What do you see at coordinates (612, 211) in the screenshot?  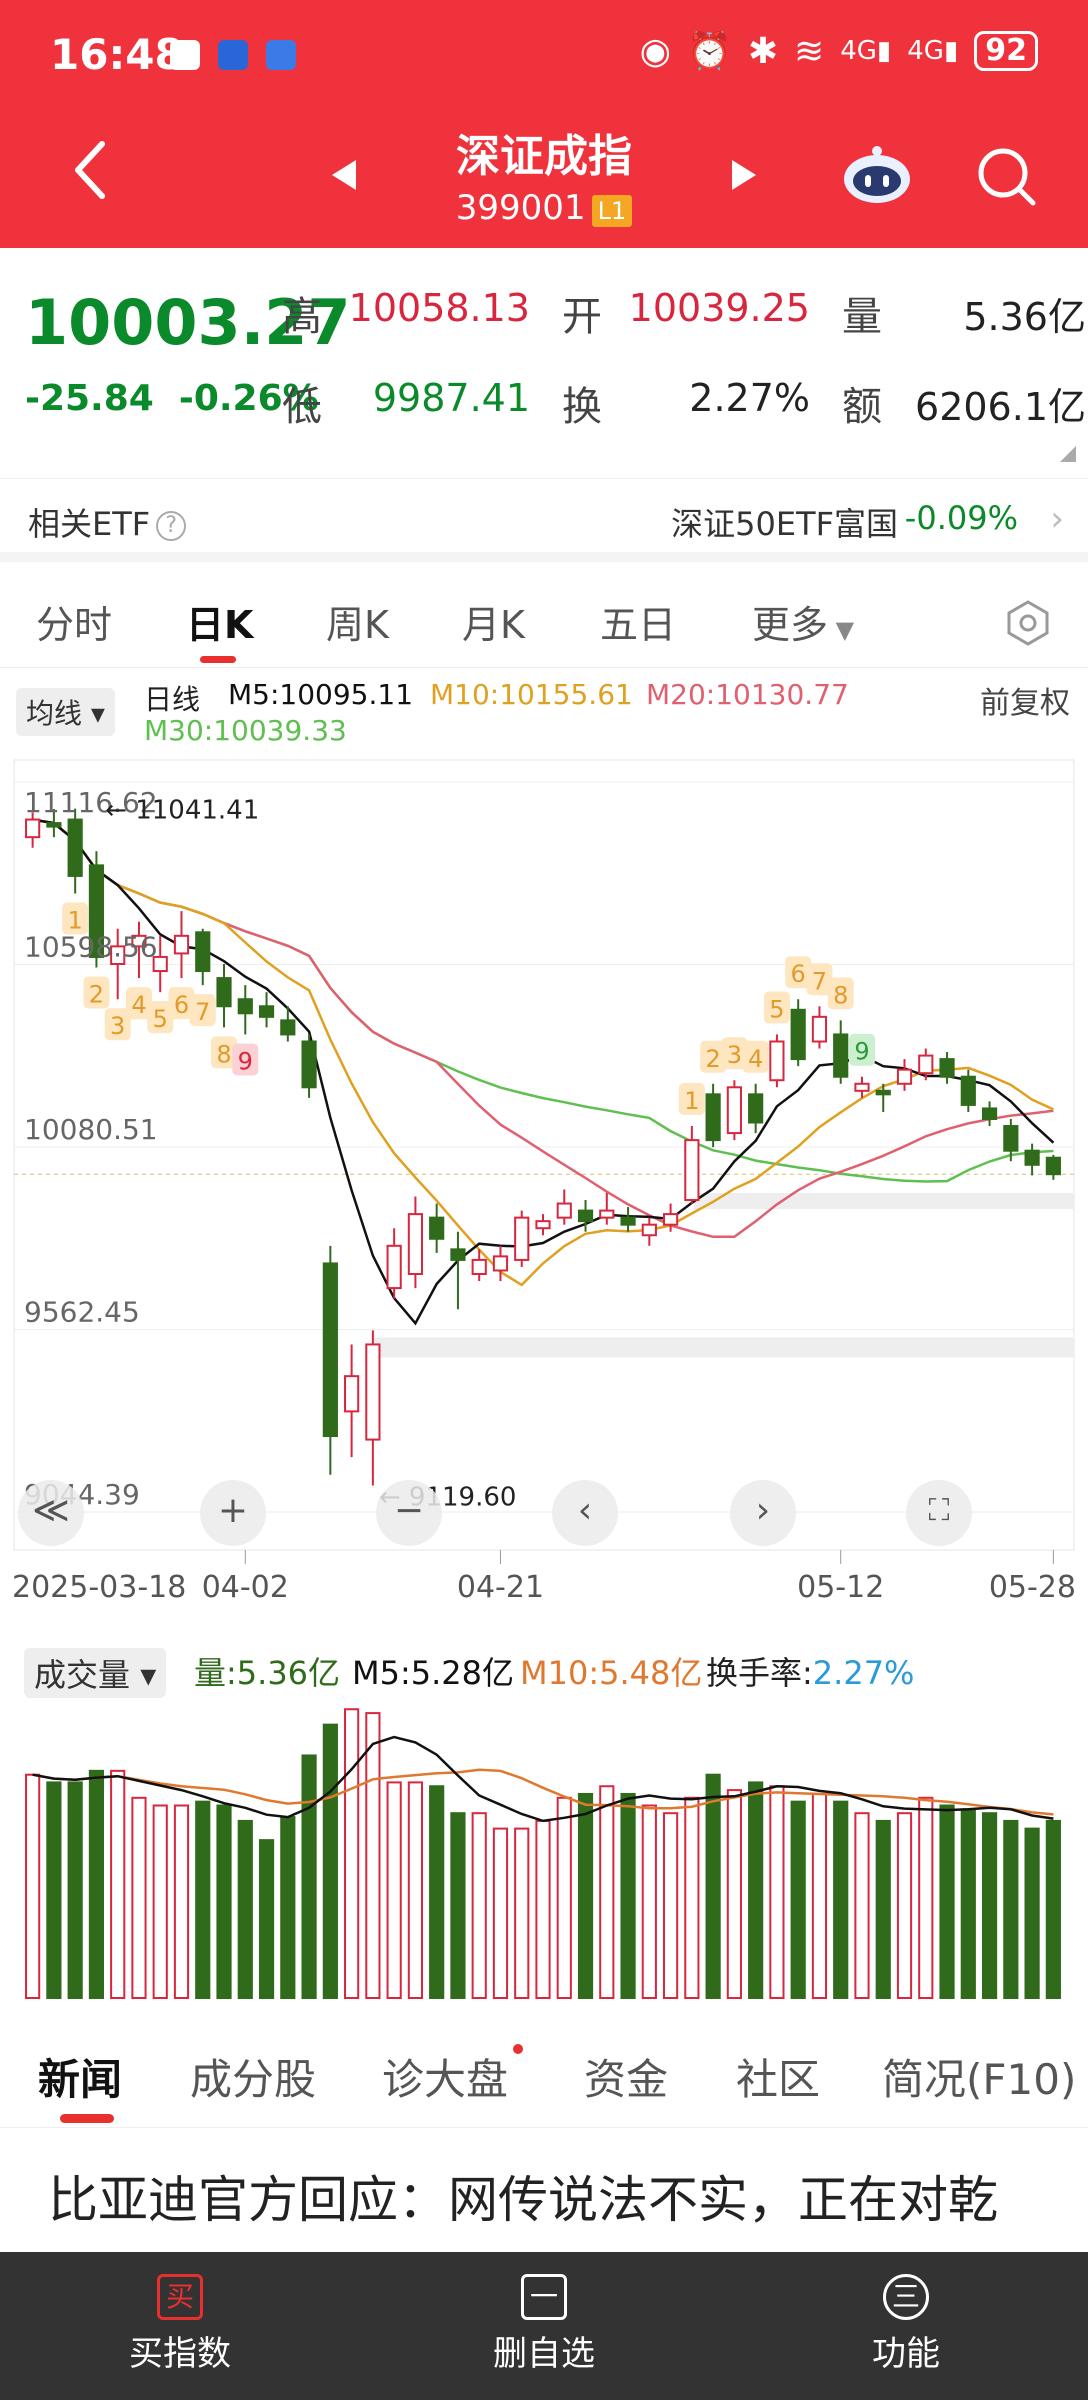 I see `level-badge: L1` at bounding box center [612, 211].